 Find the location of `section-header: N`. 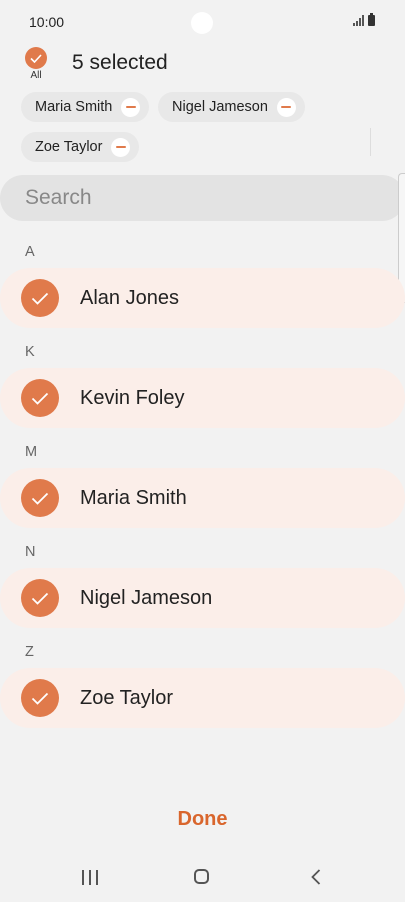

section-header: N is located at coordinates (30, 552).